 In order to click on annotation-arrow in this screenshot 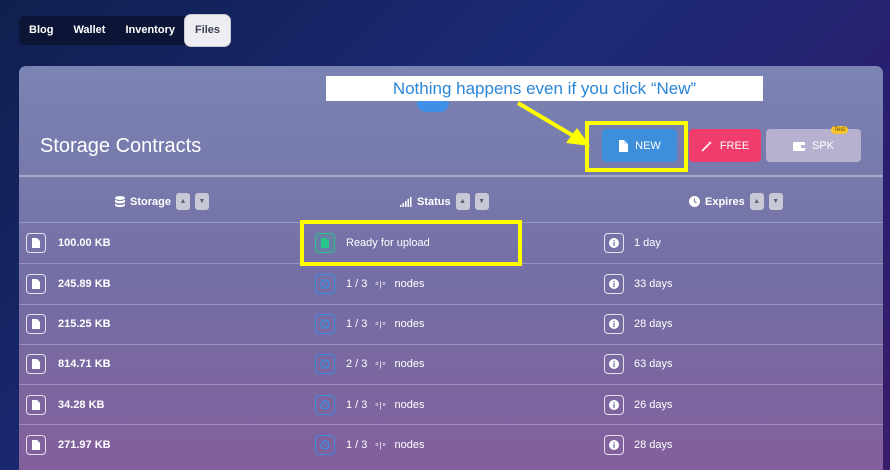, I will do `click(553, 123)`.